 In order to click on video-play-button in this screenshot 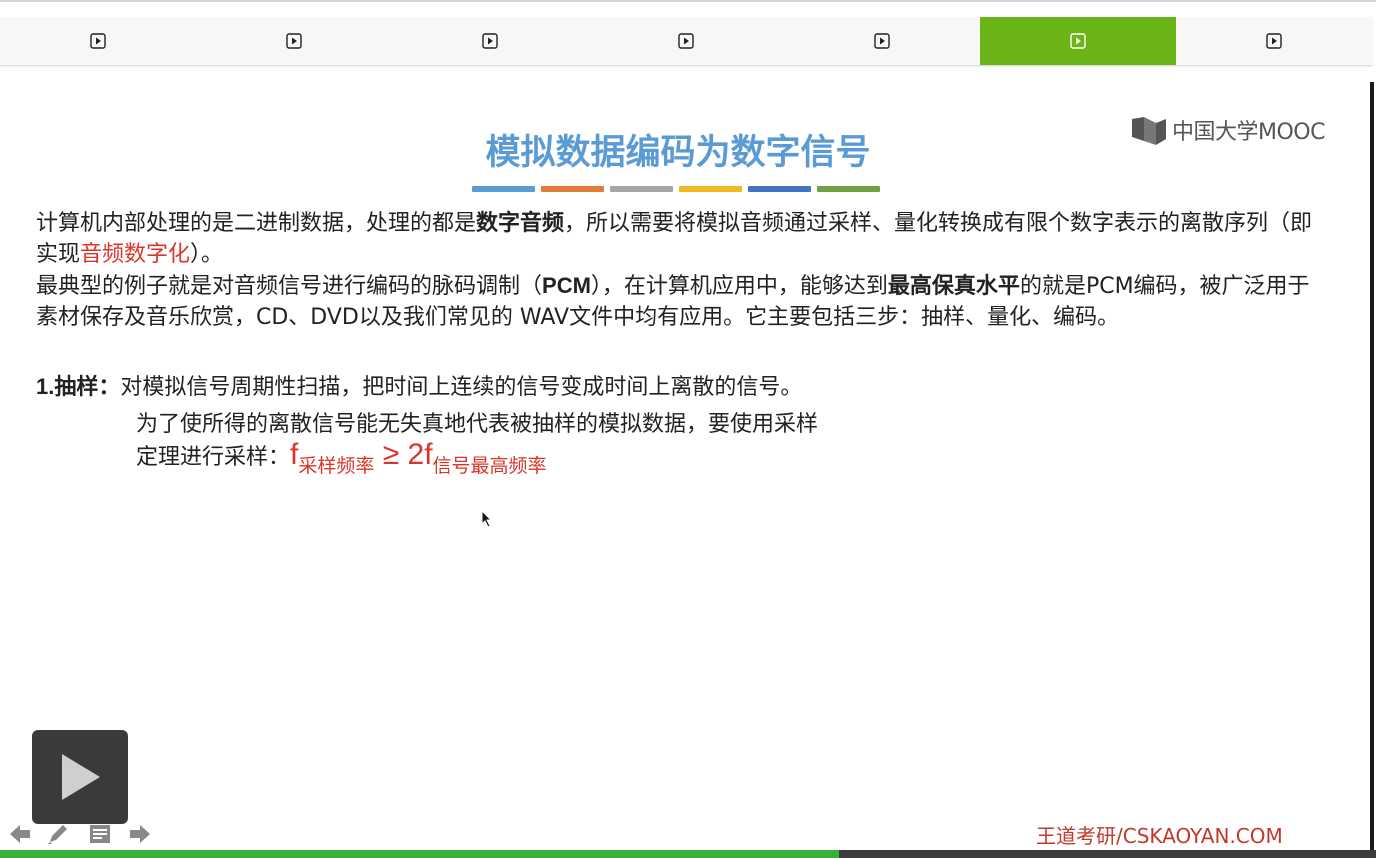, I will do `click(80, 777)`.